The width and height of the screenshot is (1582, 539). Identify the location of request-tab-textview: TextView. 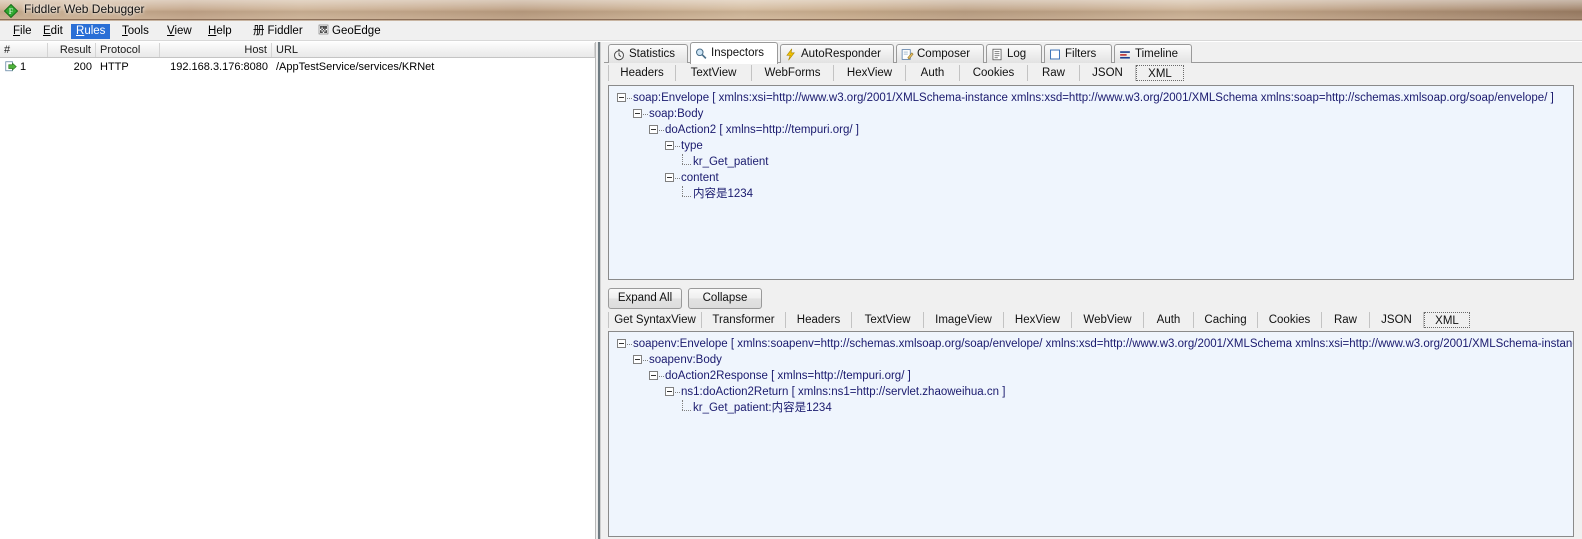
(714, 73).